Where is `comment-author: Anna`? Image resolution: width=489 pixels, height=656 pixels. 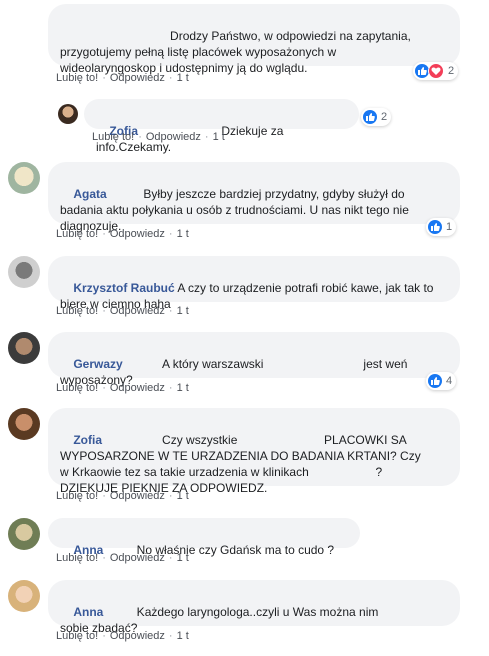
comment-author: Anna is located at coordinates (88, 612).